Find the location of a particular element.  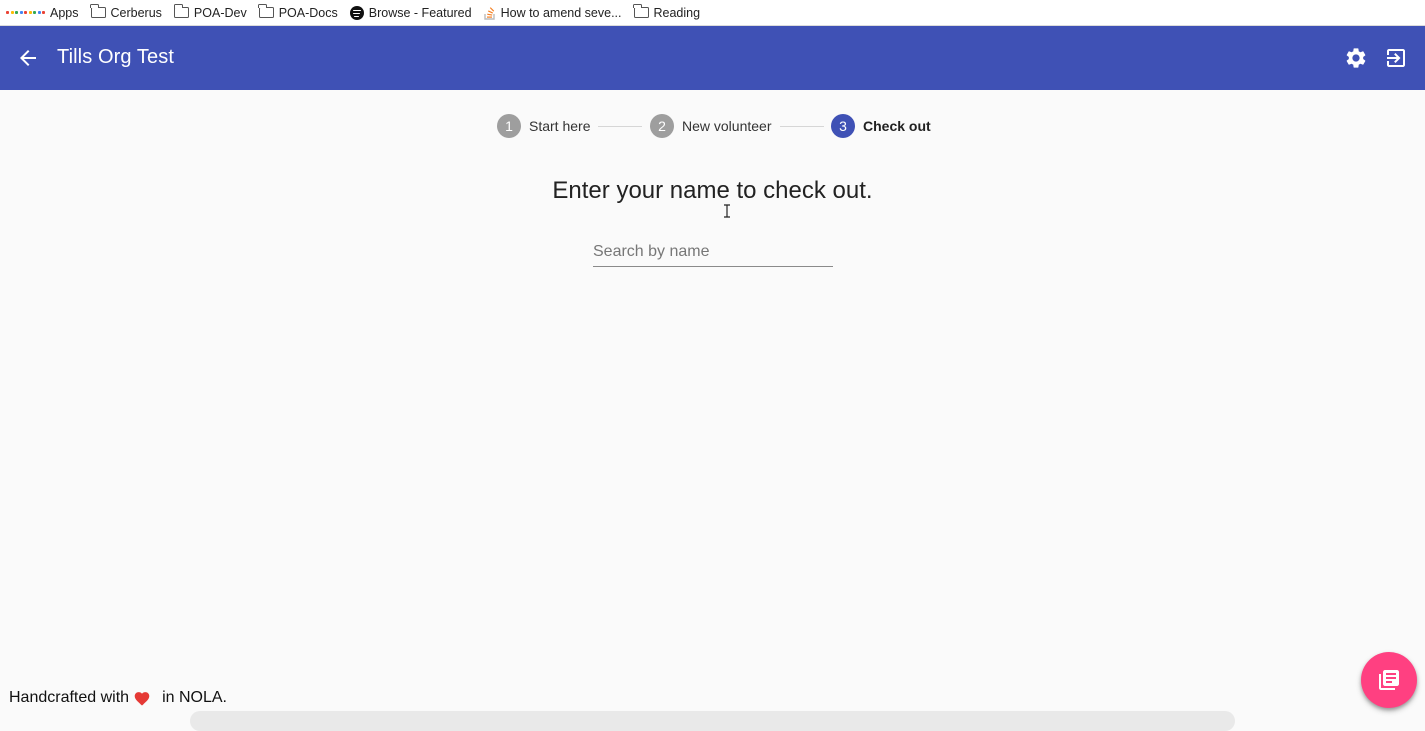

stepper: 1 Start here 2 New volunteer 3 Check out is located at coordinates (712, 126).